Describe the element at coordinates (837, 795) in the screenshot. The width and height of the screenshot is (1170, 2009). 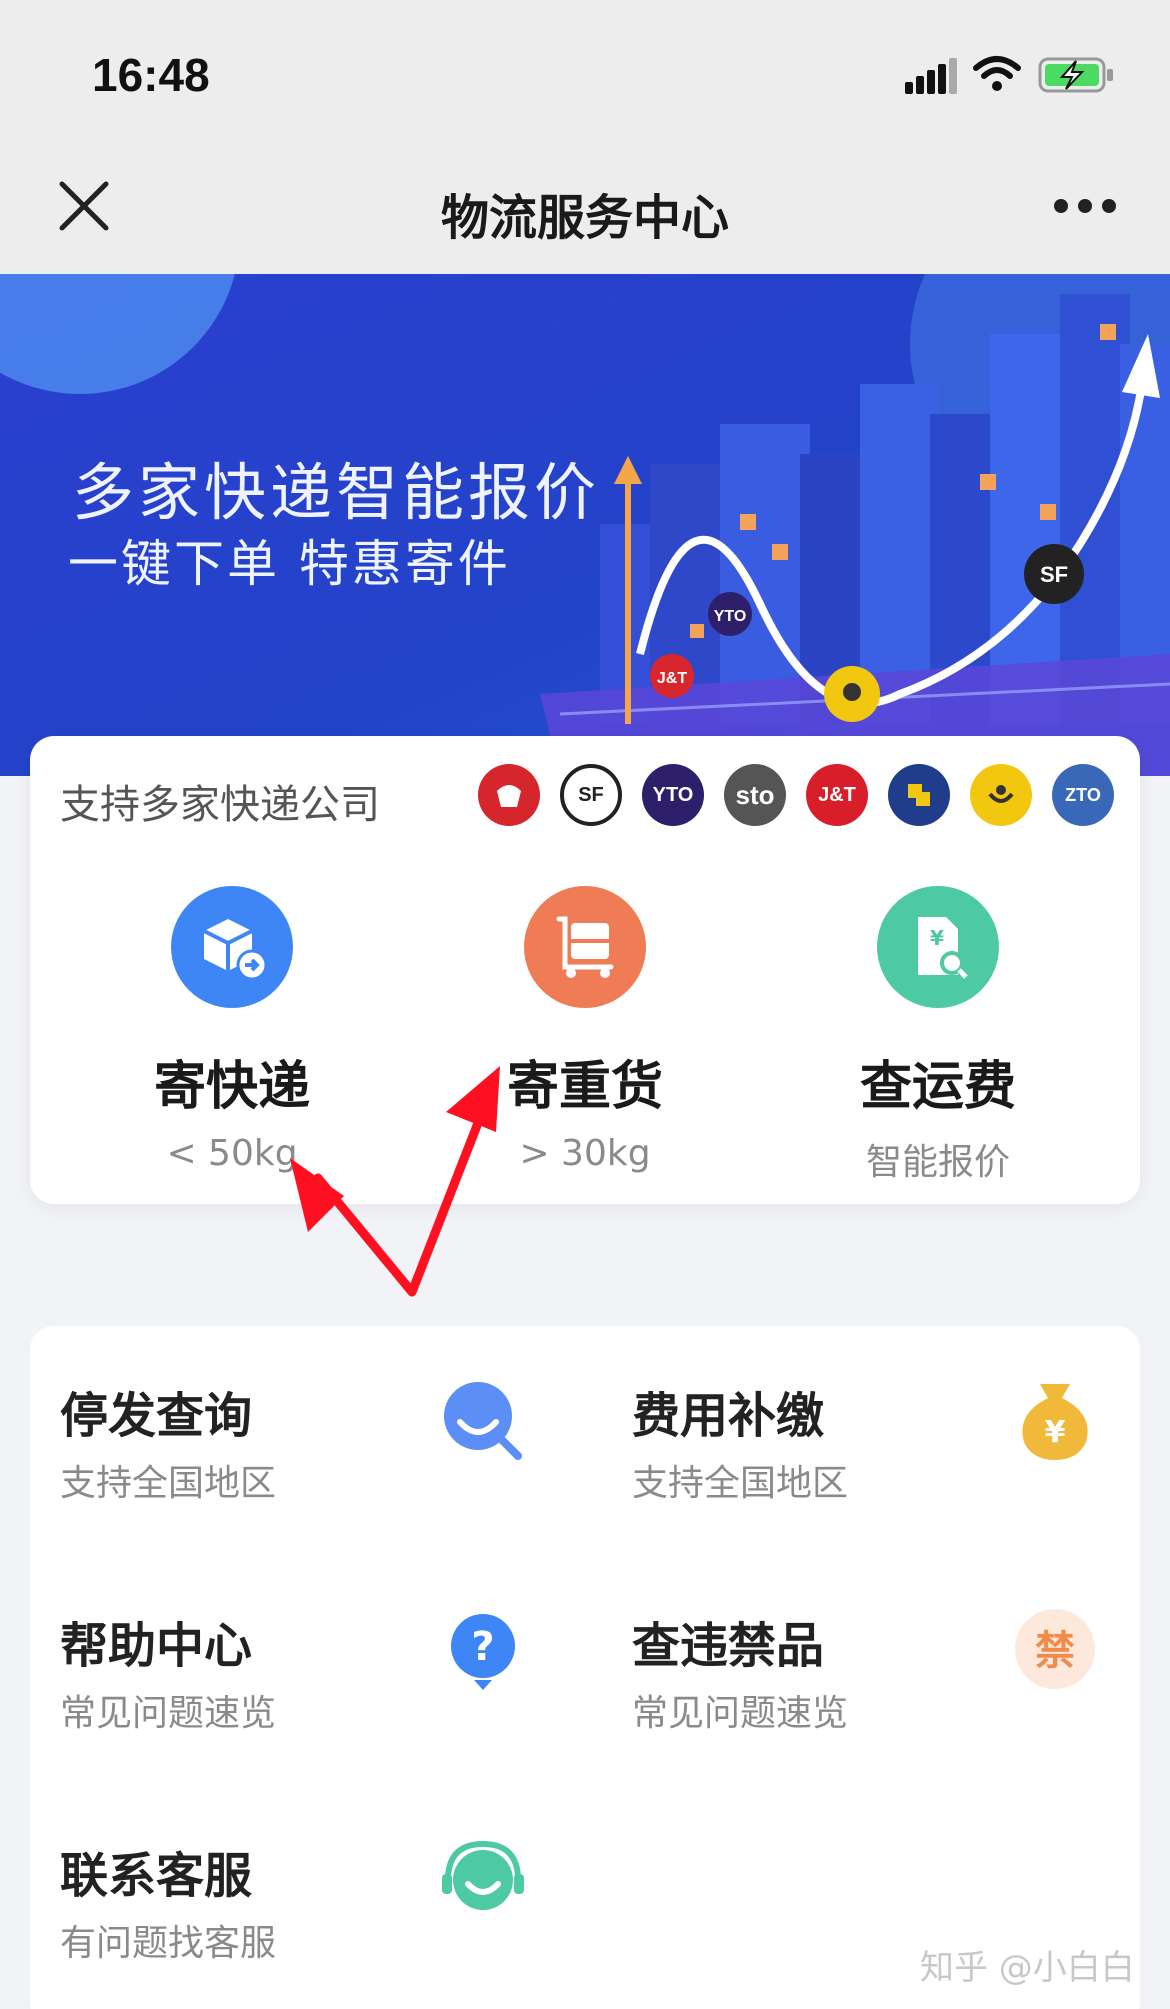
I see `carrier-logo-jt-icon: J&T` at that location.